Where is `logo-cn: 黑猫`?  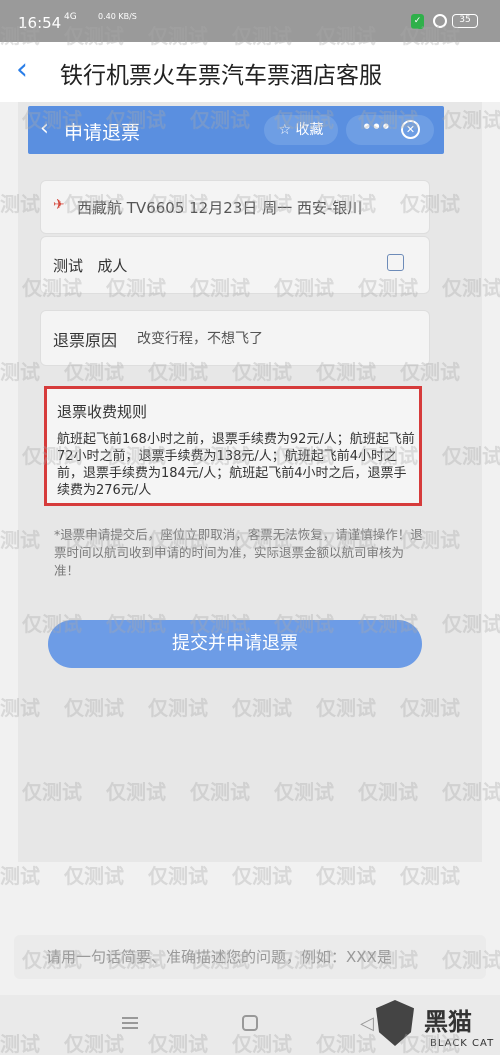 logo-cn: 黑猫 is located at coordinates (448, 1022).